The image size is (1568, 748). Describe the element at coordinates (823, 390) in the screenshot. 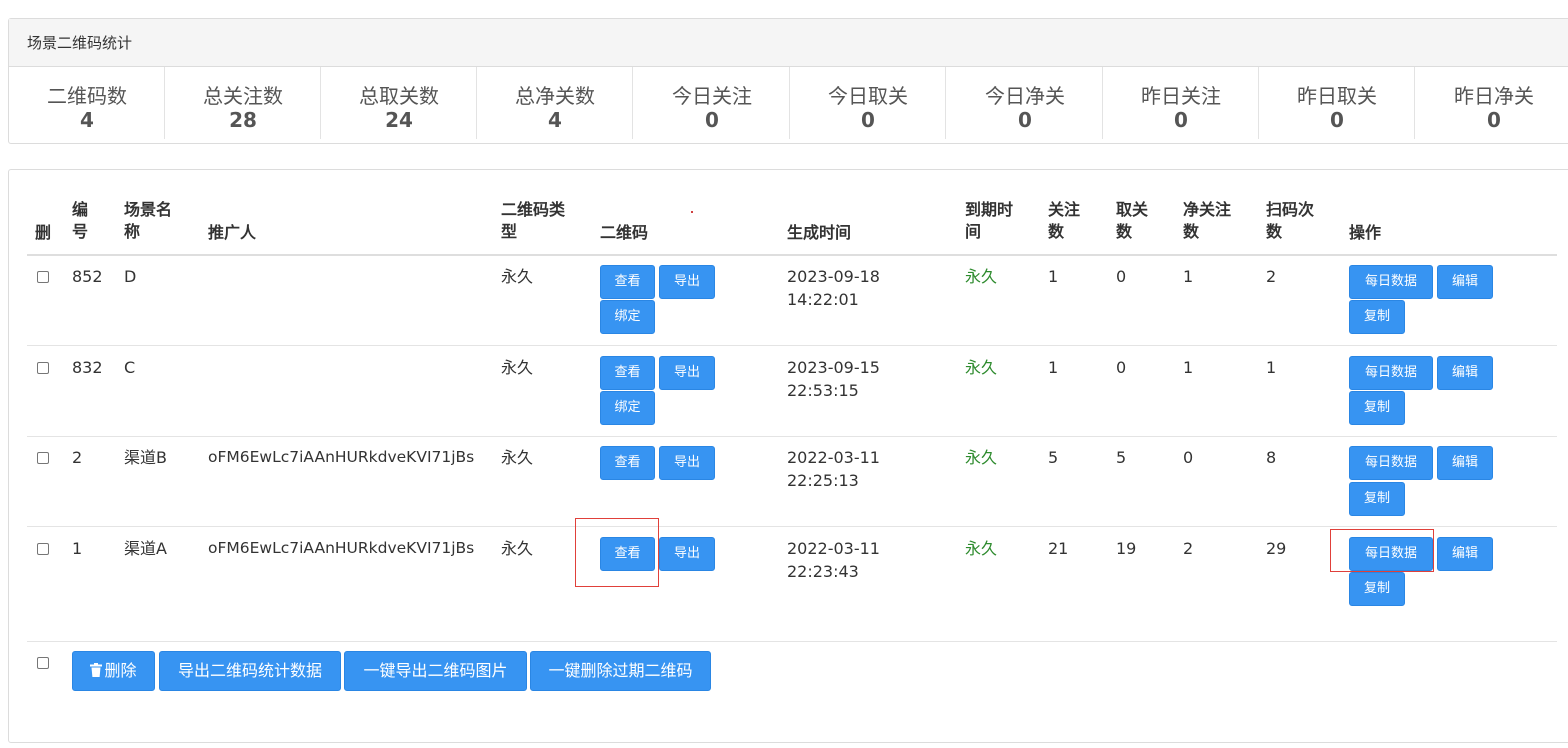

I see `cell-created-time: 22:53:15` at that location.